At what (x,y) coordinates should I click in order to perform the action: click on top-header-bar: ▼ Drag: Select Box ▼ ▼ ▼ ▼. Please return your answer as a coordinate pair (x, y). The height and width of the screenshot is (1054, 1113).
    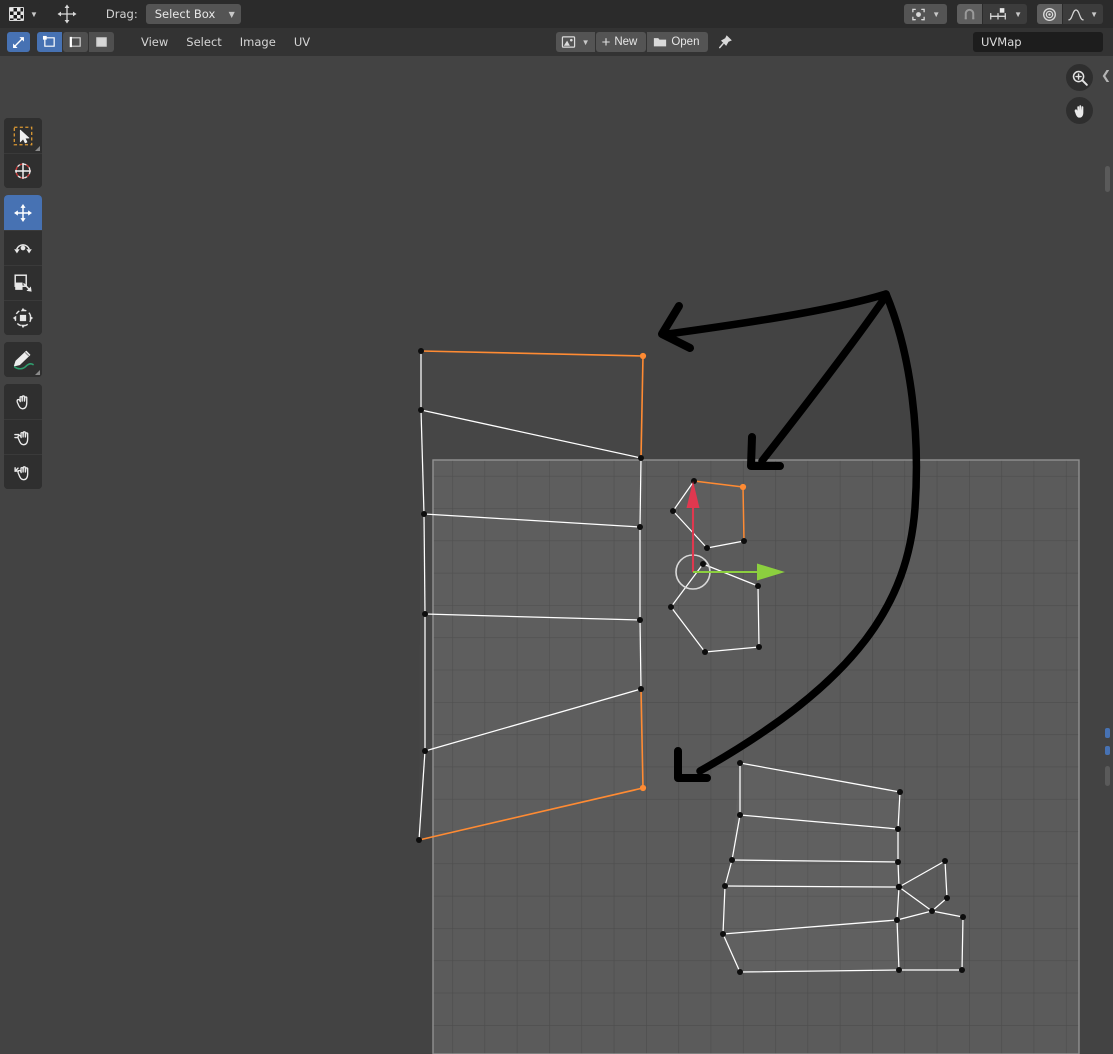
    Looking at the image, I should click on (556, 14).